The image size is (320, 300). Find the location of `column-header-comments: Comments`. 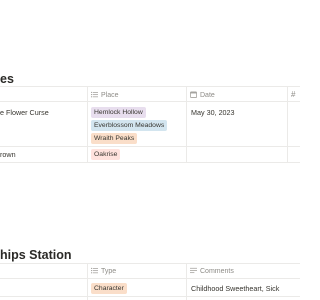

column-header-comments: Comments is located at coordinates (212, 271).